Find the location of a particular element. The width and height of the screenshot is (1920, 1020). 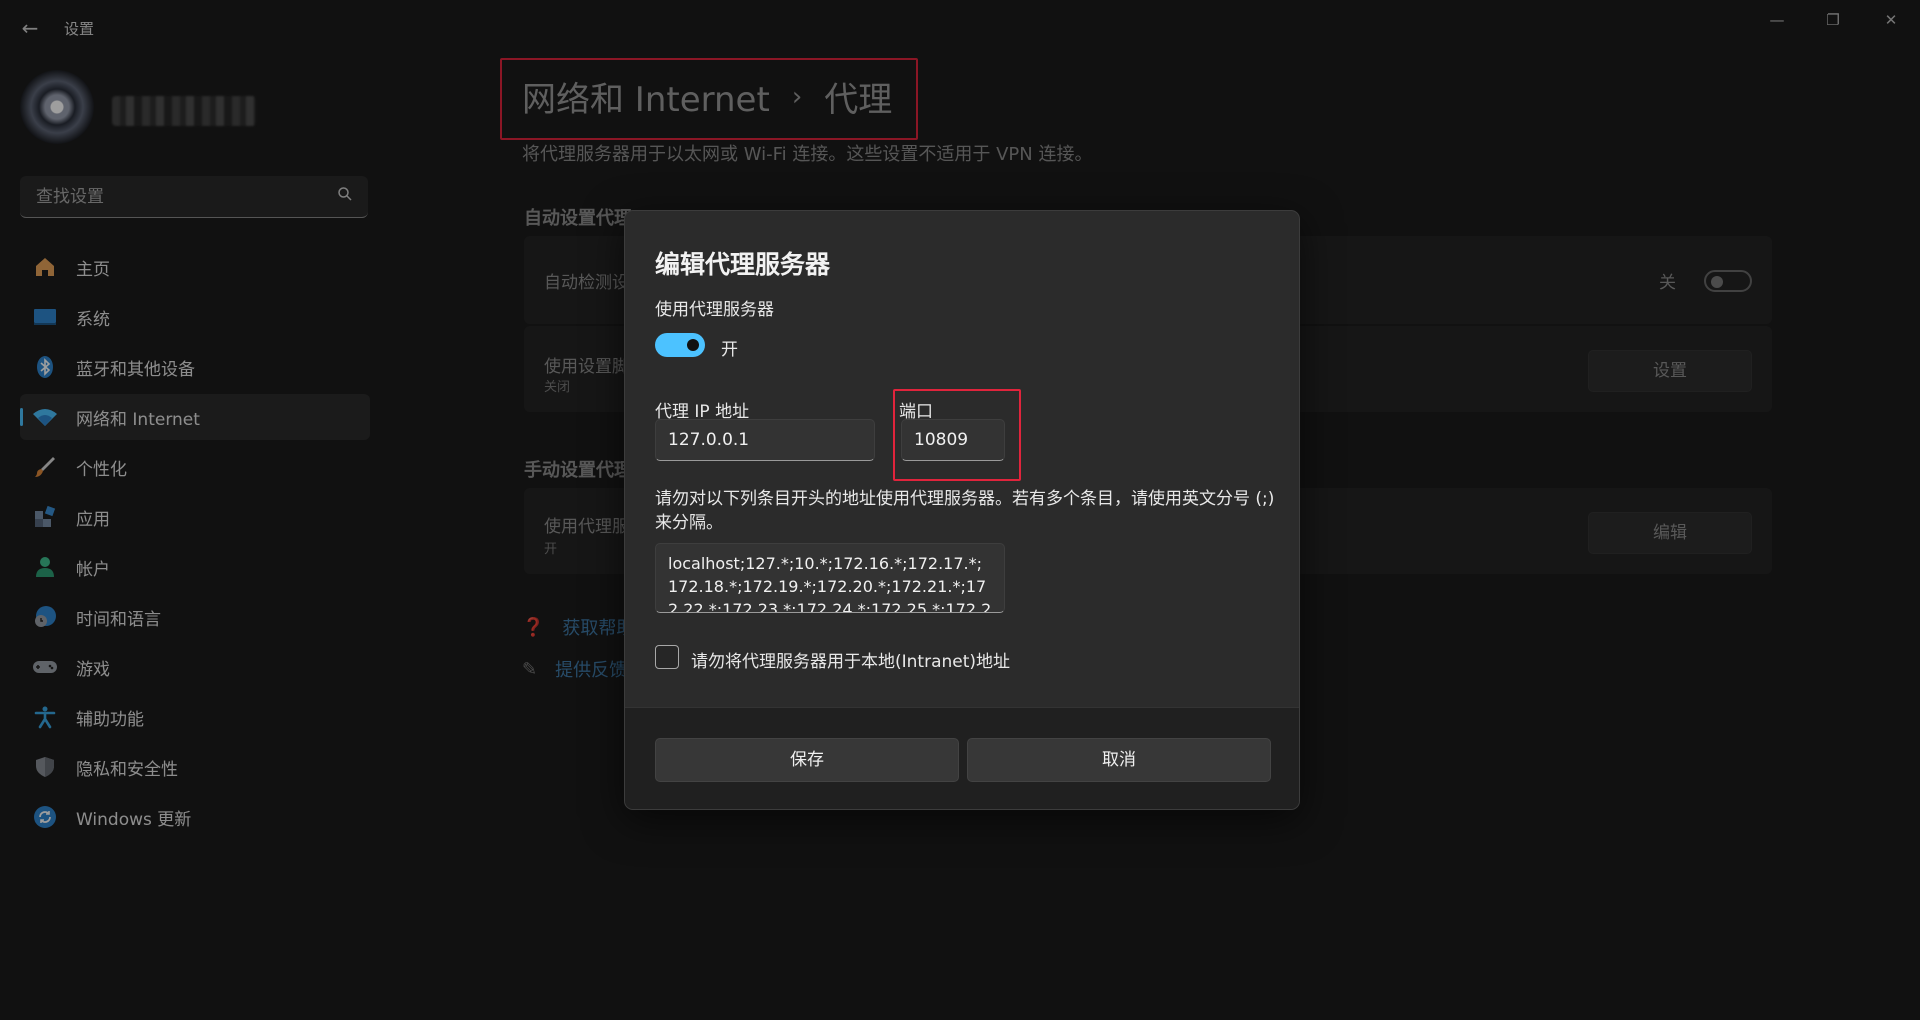

port-field is located at coordinates (953, 440).